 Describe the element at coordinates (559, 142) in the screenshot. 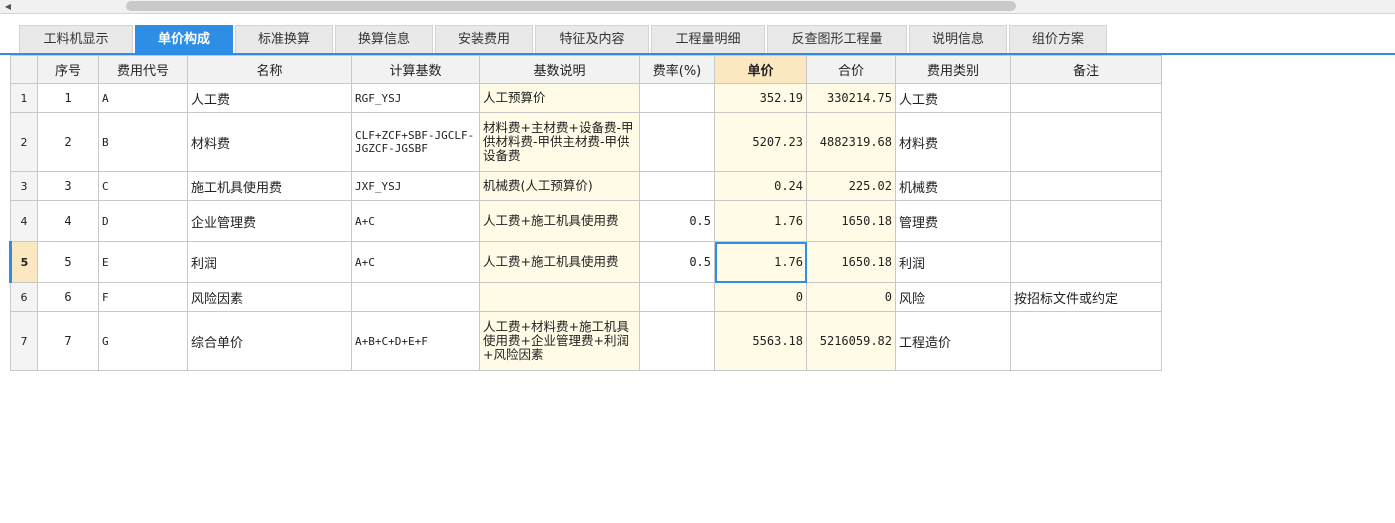

I see `cell-desc: 材料费+主材费+设备费-甲供材料费-甲供主材费-甲供设备费` at that location.